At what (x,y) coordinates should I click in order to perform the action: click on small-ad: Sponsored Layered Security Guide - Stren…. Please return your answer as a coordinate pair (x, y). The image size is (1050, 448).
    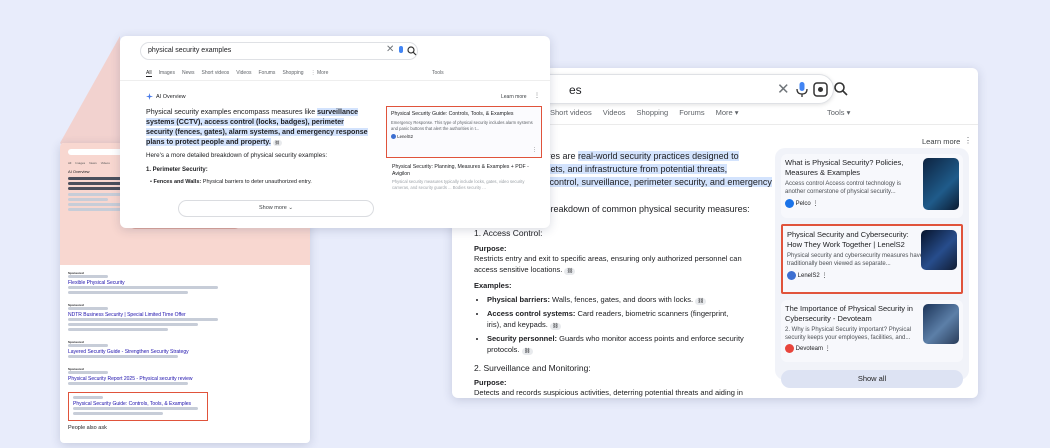
    Looking at the image, I should click on (185, 349).